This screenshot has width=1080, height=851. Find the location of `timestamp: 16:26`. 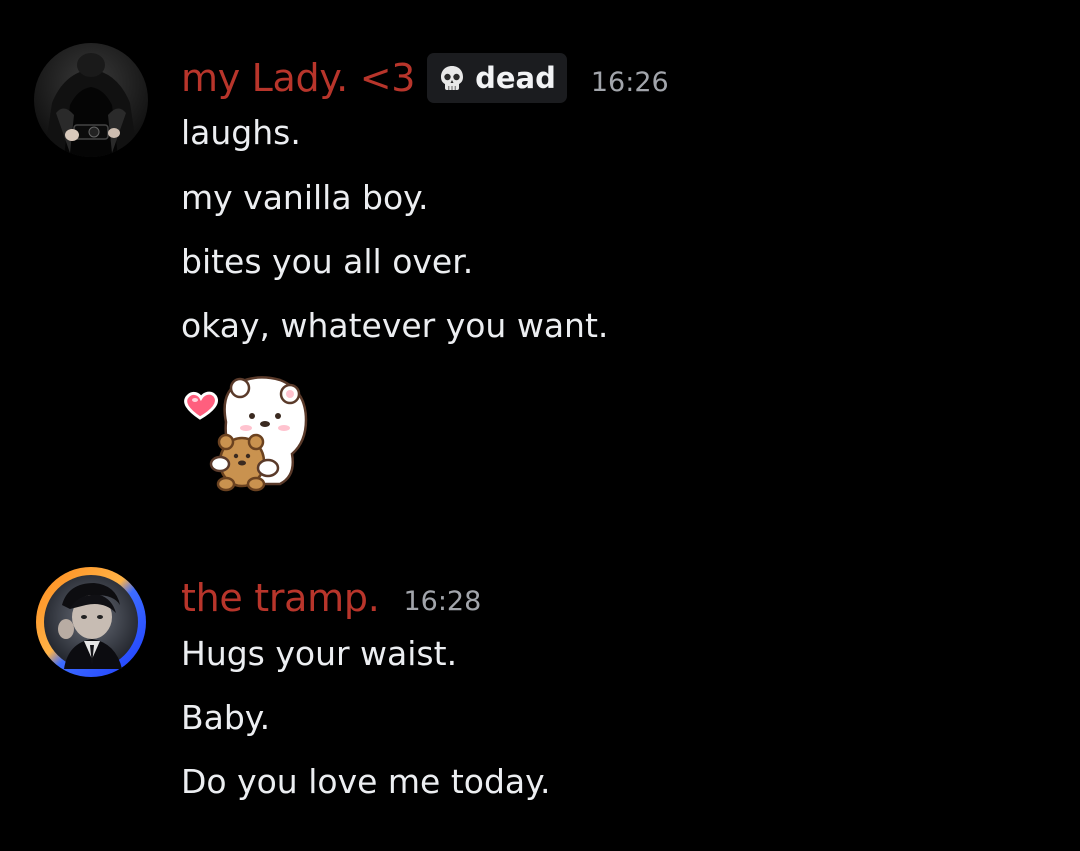

timestamp: 16:26 is located at coordinates (629, 82).